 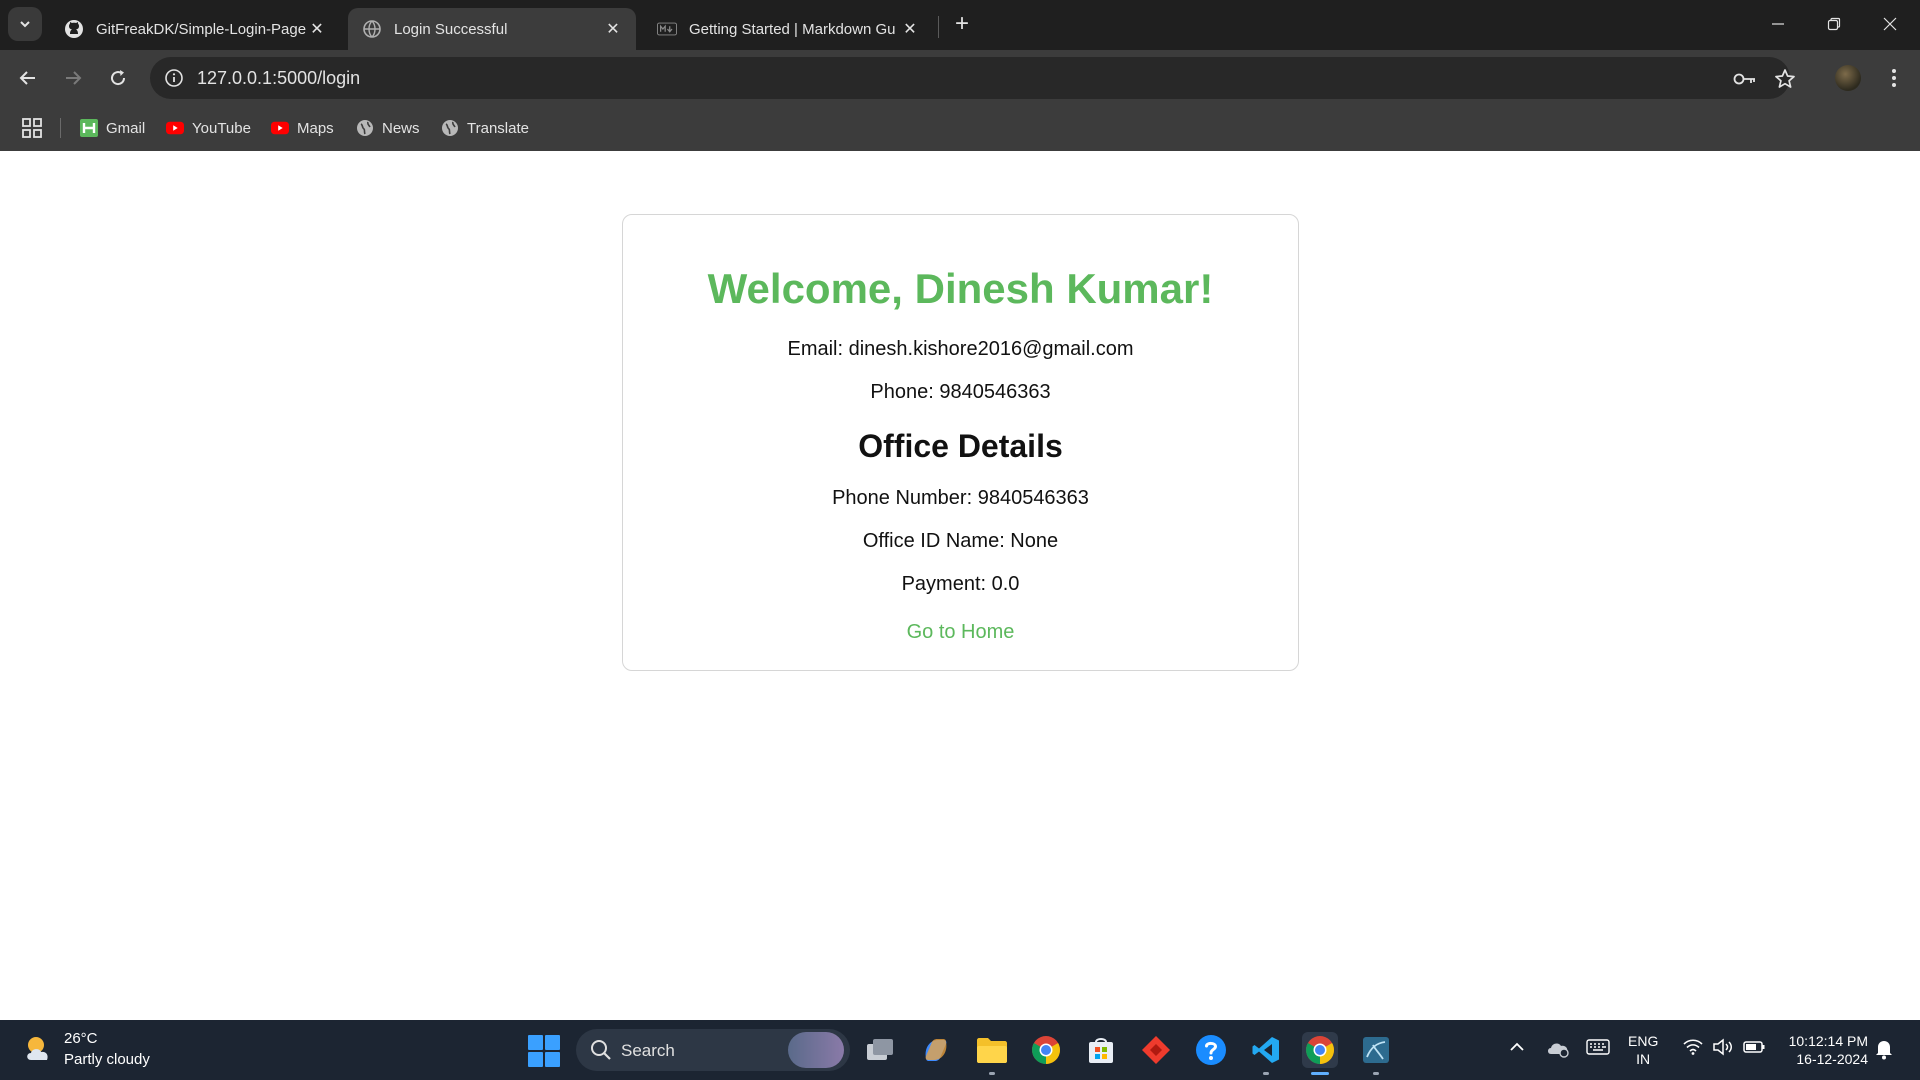 I want to click on apps-grid-icon, so click(x=32, y=128).